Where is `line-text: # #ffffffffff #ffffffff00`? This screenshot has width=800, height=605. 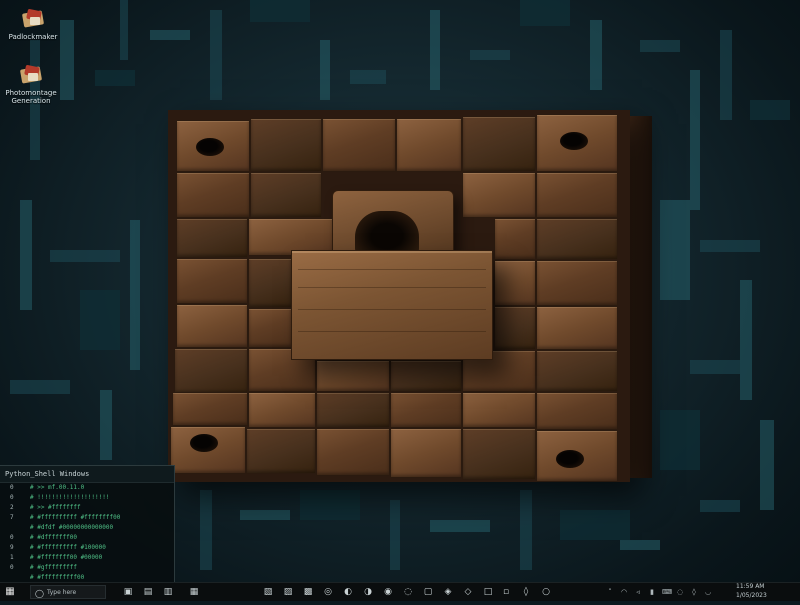
line-text: # #ffffffffff #ffffffff00 is located at coordinates (75, 517).